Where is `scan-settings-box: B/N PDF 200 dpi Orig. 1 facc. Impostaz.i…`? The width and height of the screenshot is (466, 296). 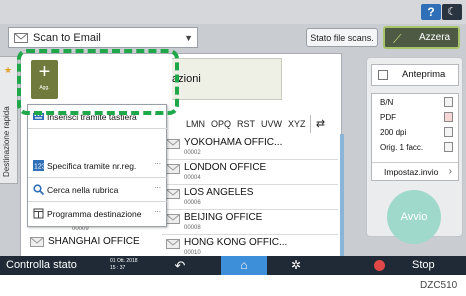 scan-settings-box: B/N PDF 200 dpi Orig. 1 facc. Impostaz.i… is located at coordinates (415, 137).